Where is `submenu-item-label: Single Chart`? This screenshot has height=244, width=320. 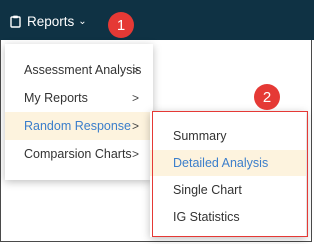 submenu-item-label: Single Chart is located at coordinates (207, 190).